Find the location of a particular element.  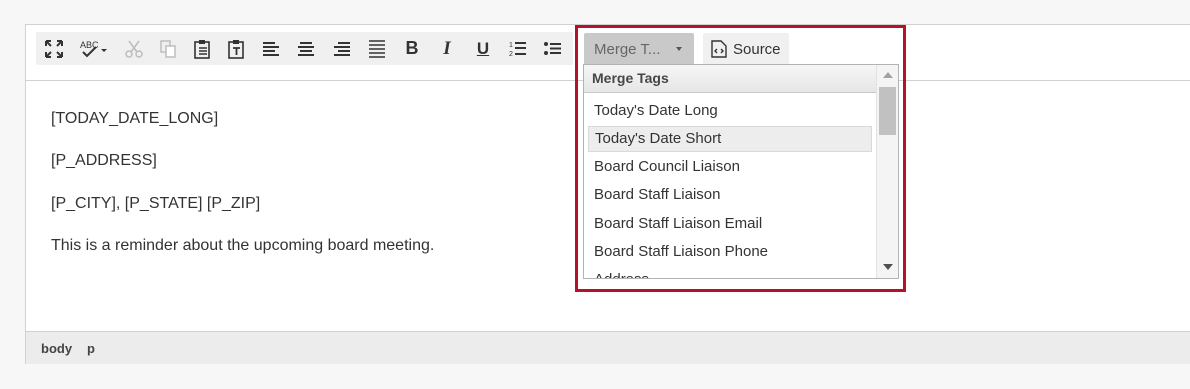

italic-label: I is located at coordinates (447, 48).